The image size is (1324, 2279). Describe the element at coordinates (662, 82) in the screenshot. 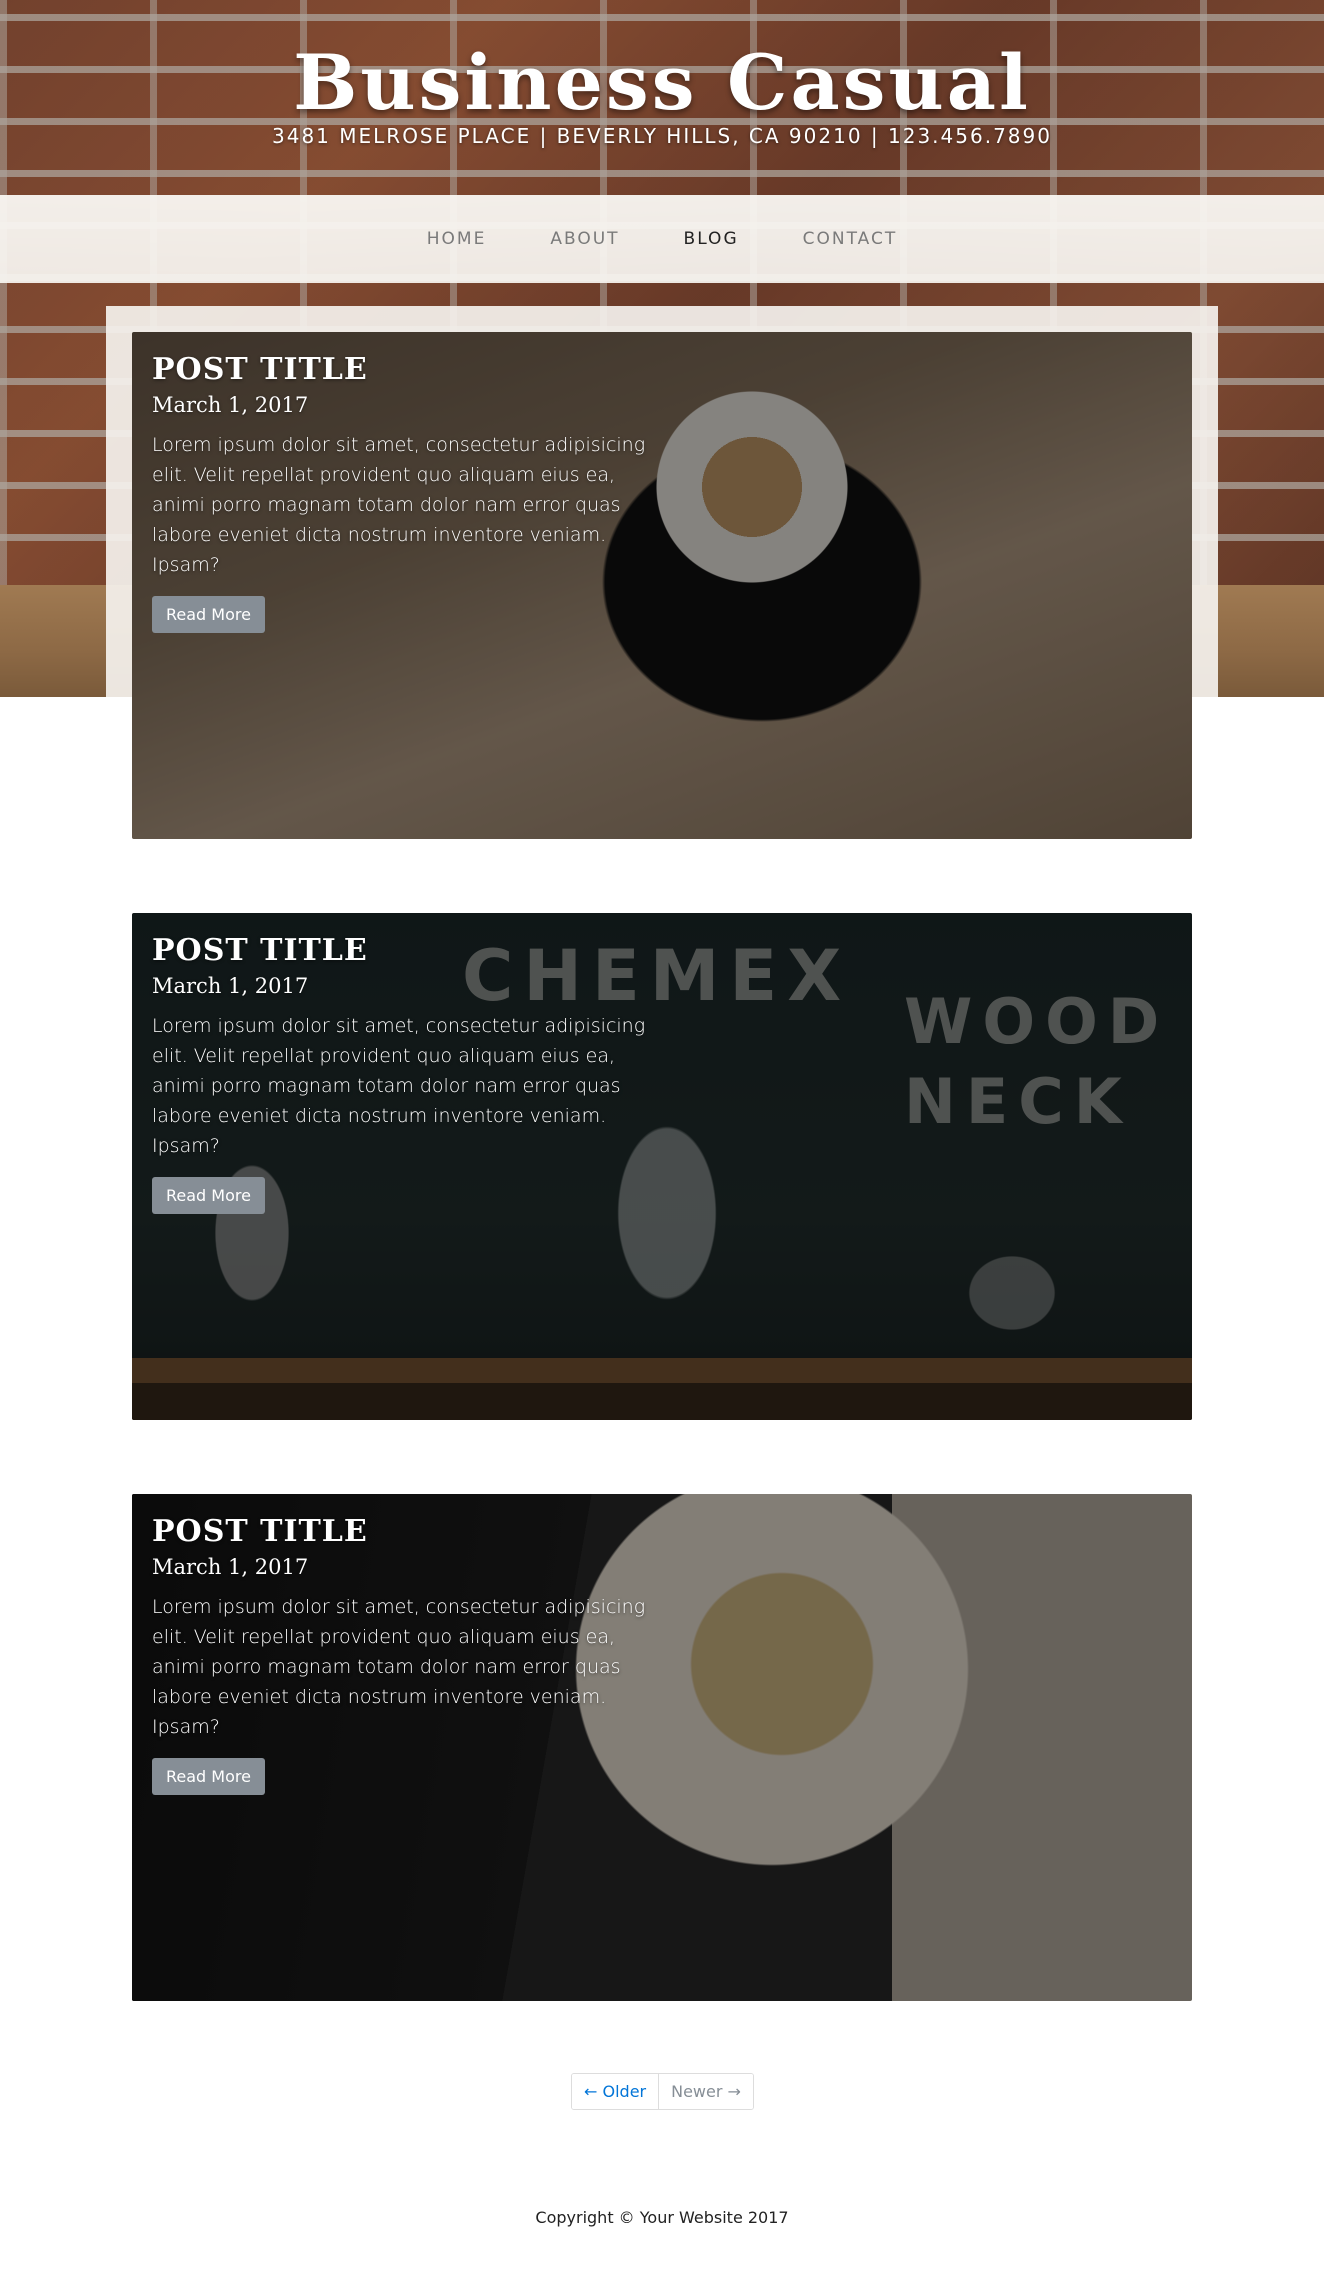

I see `site-title: Business Casual` at that location.